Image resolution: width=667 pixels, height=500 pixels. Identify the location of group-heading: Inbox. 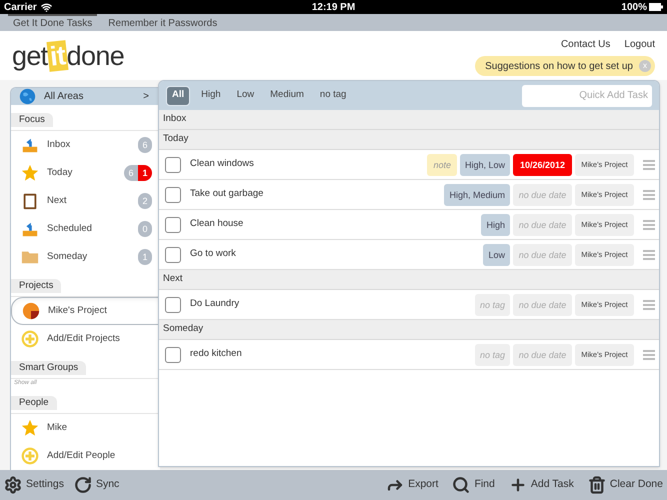
(174, 119).